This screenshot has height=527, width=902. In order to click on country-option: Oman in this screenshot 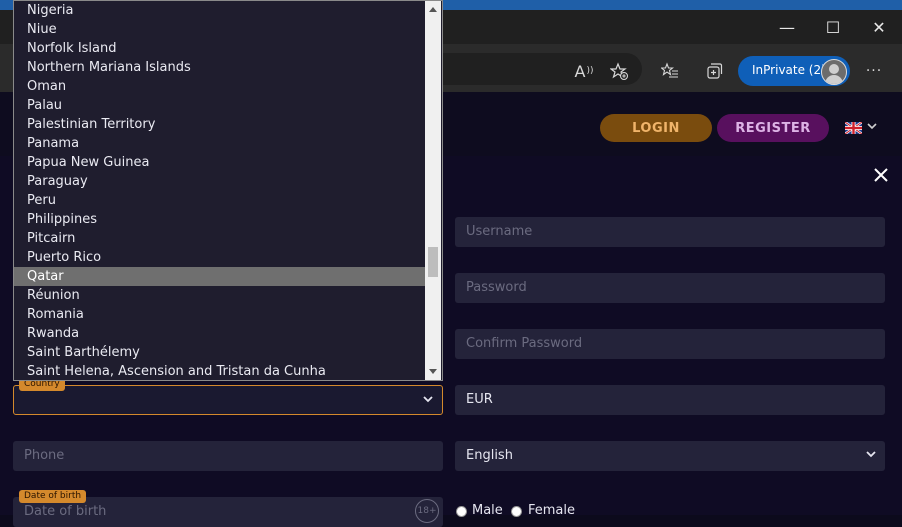, I will do `click(220, 86)`.